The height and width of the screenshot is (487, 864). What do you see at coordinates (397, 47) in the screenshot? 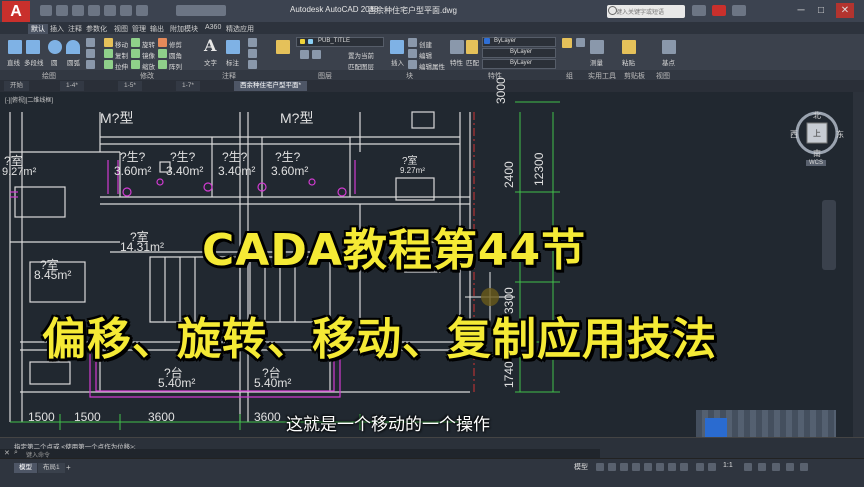
I see `insert-block-icon` at bounding box center [397, 47].